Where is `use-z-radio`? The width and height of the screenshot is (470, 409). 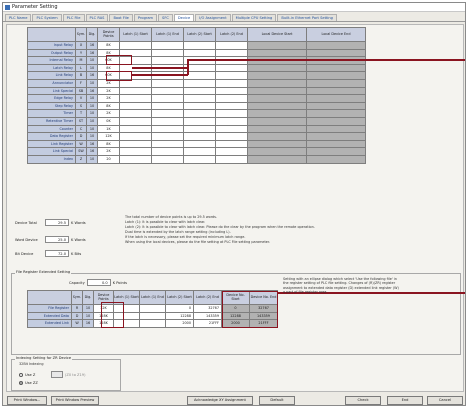
use-z-radio is located at coordinates (21, 374).